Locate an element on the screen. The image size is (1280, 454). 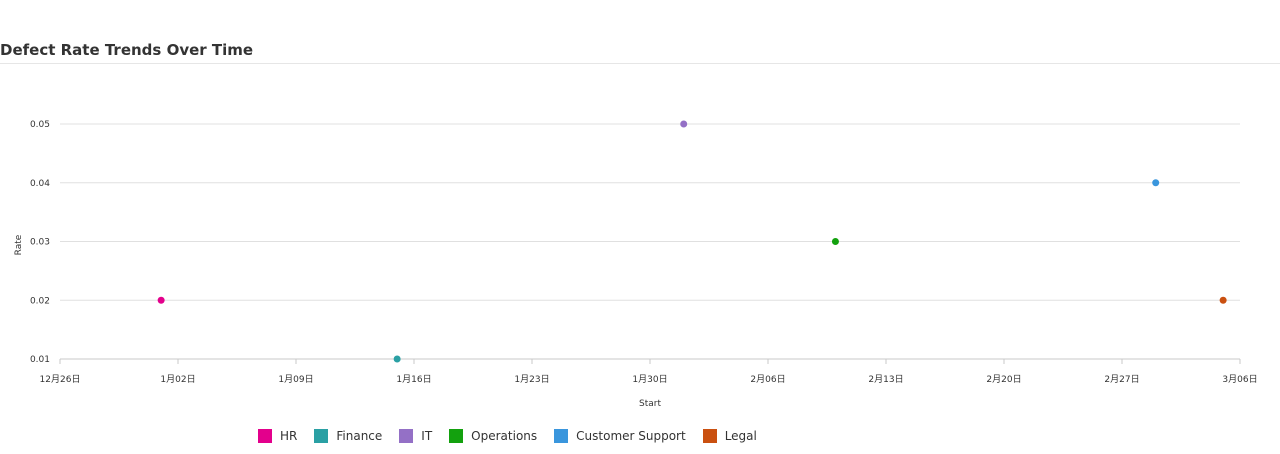
legend-item-finance: Finance is located at coordinates (348, 436).